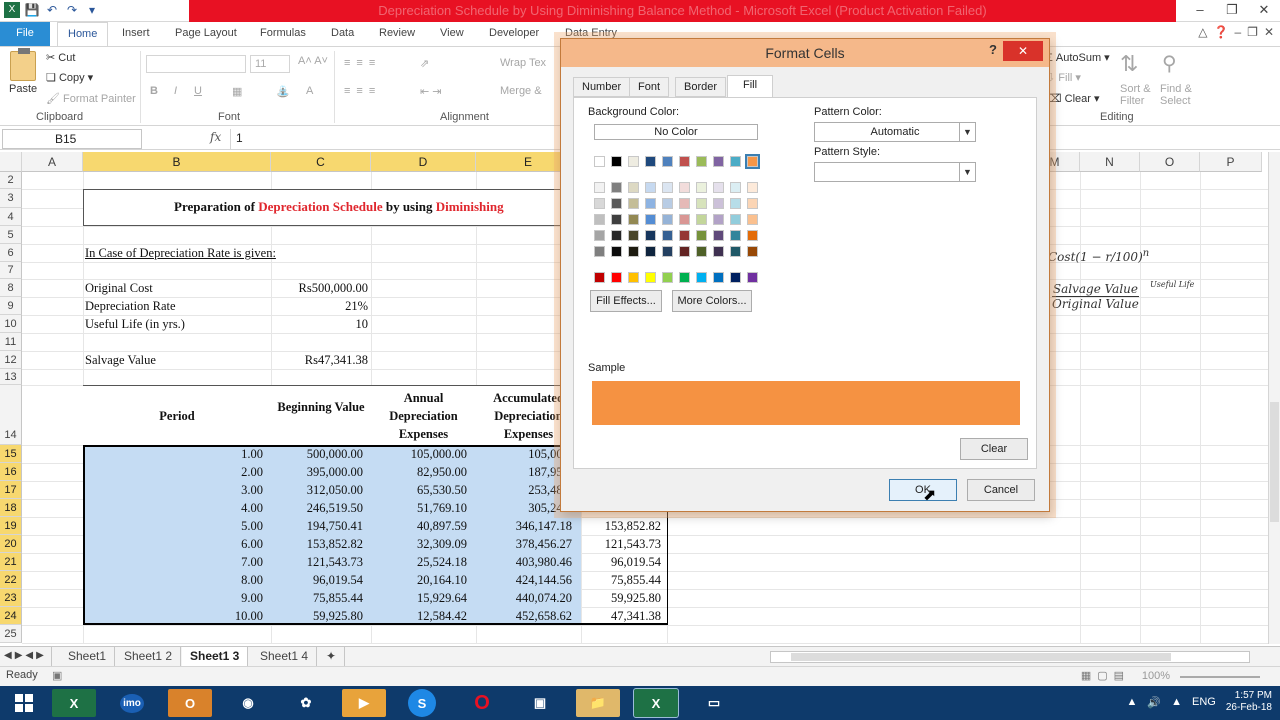 The image size is (1280, 720). Describe the element at coordinates (173, 454) in the screenshot. I see `table-cell: 1.00` at that location.